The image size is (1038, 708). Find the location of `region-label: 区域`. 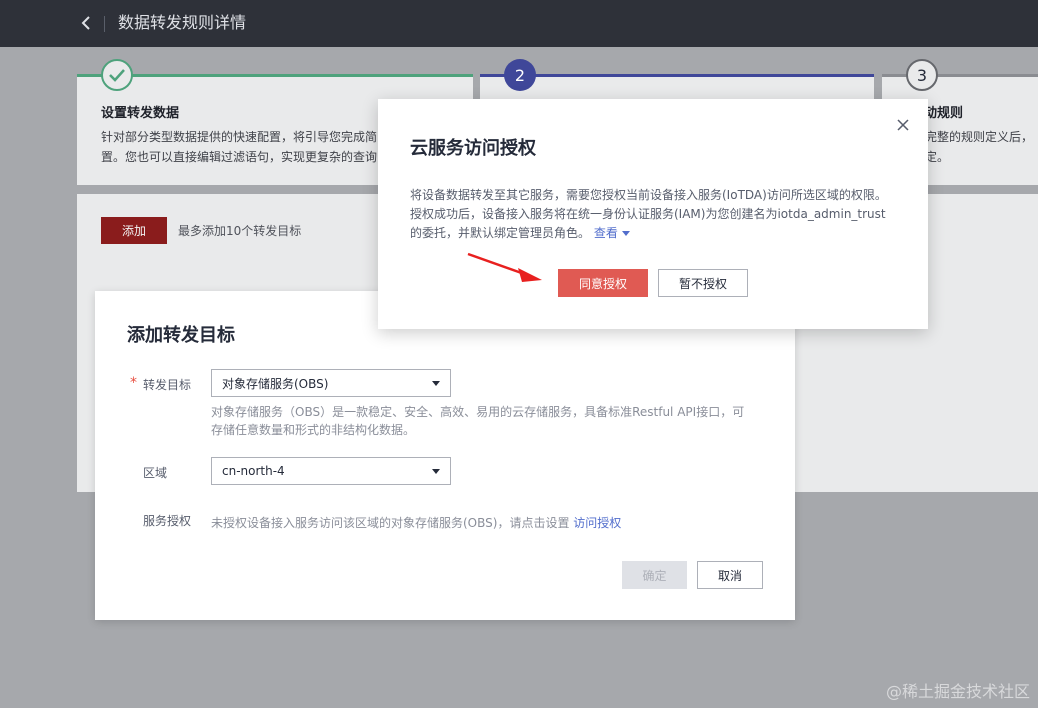

region-label: 区域 is located at coordinates (155, 473).